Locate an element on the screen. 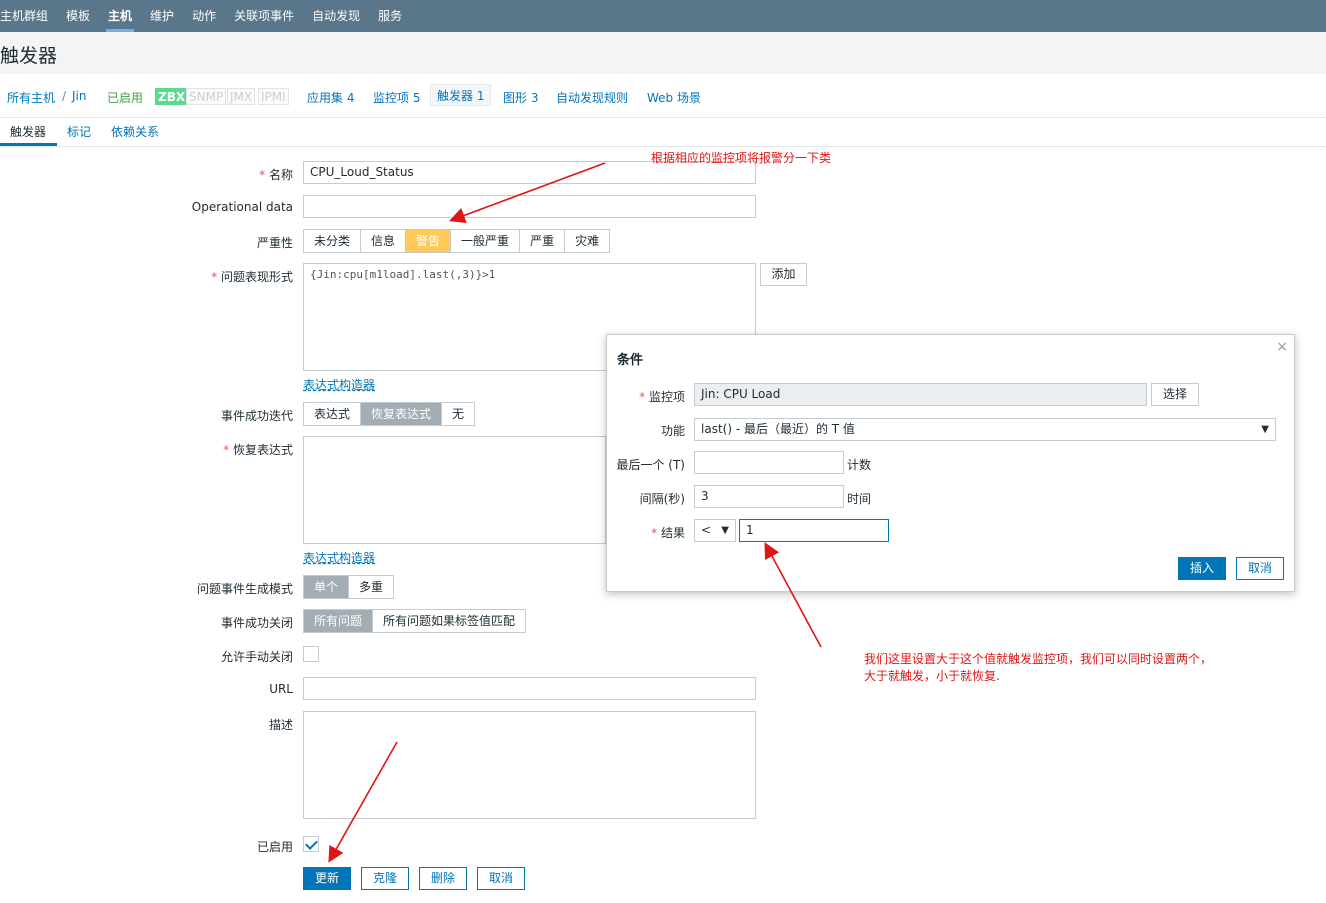 The height and width of the screenshot is (903, 1326). host-status-enabled: 已启用 is located at coordinates (125, 97).